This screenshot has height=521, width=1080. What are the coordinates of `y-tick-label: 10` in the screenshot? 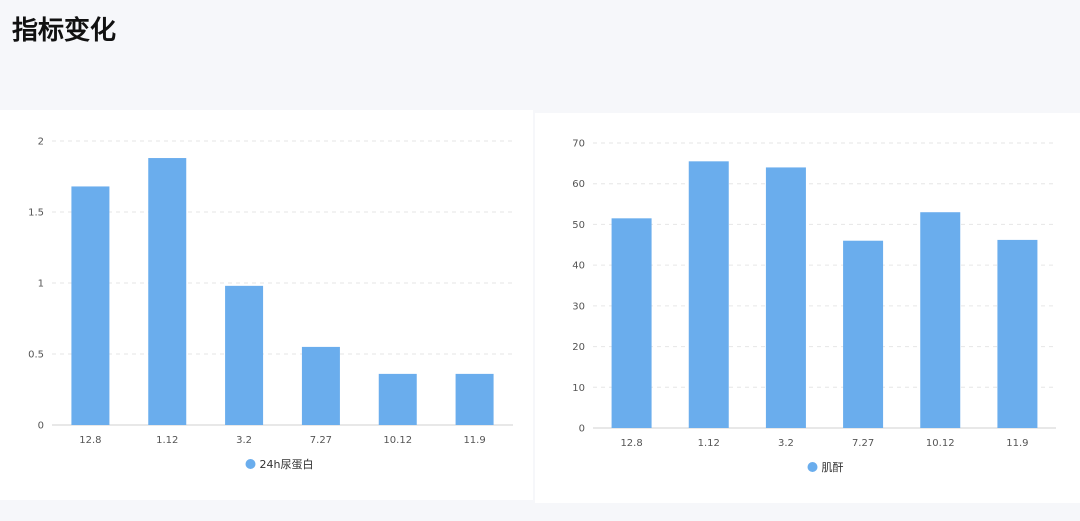 It's located at (578, 388).